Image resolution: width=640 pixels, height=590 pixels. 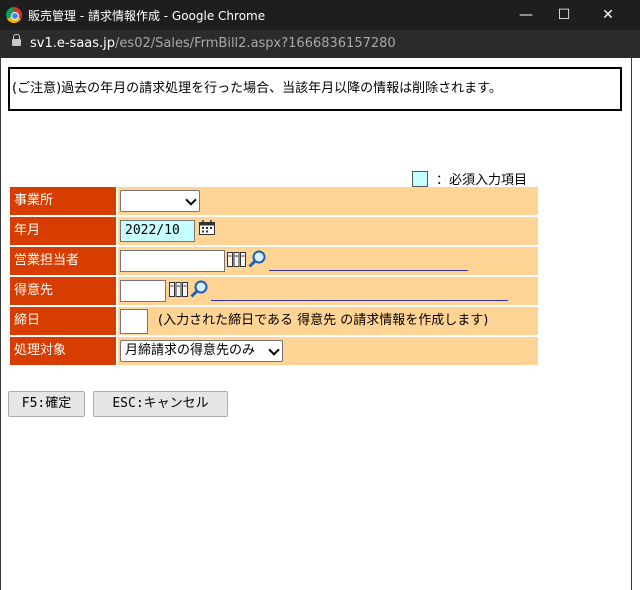 What do you see at coordinates (328, 261) in the screenshot?
I see `sales-rep-value-cell` at bounding box center [328, 261].